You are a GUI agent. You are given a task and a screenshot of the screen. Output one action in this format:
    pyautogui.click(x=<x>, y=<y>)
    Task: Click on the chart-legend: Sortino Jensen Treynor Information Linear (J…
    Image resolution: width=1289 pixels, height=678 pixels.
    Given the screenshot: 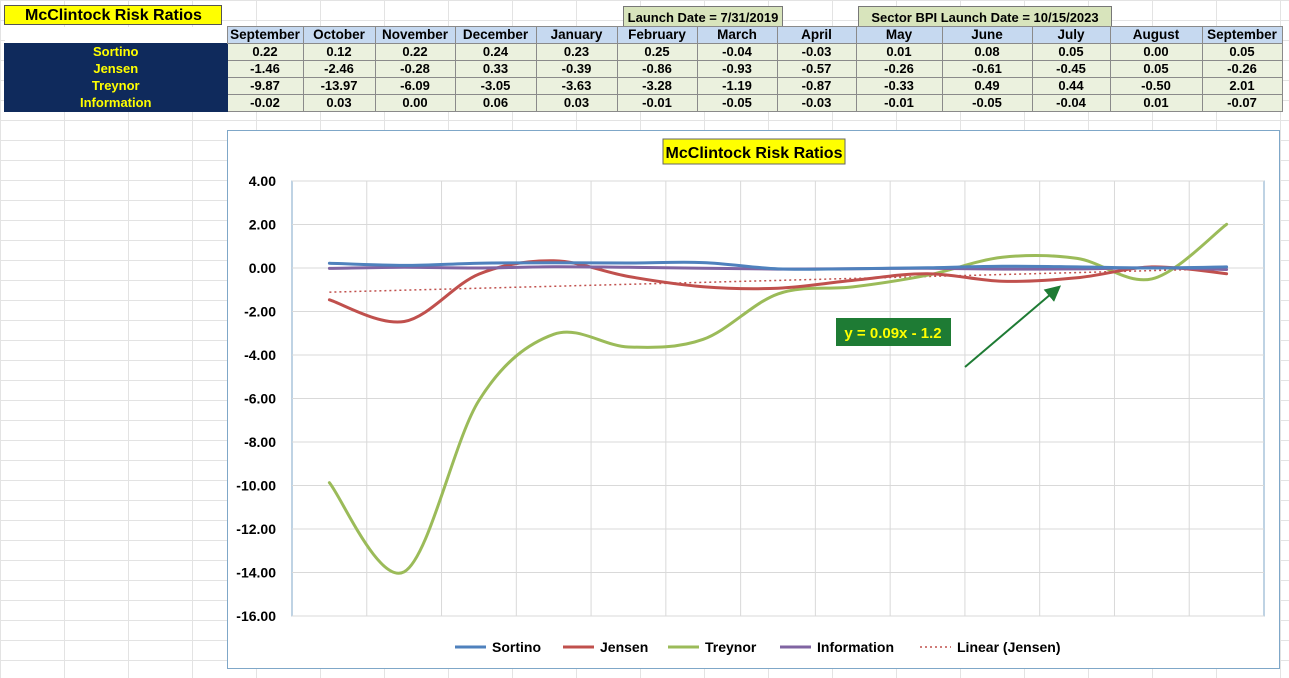 What is the action you would take?
    pyautogui.click(x=757, y=647)
    